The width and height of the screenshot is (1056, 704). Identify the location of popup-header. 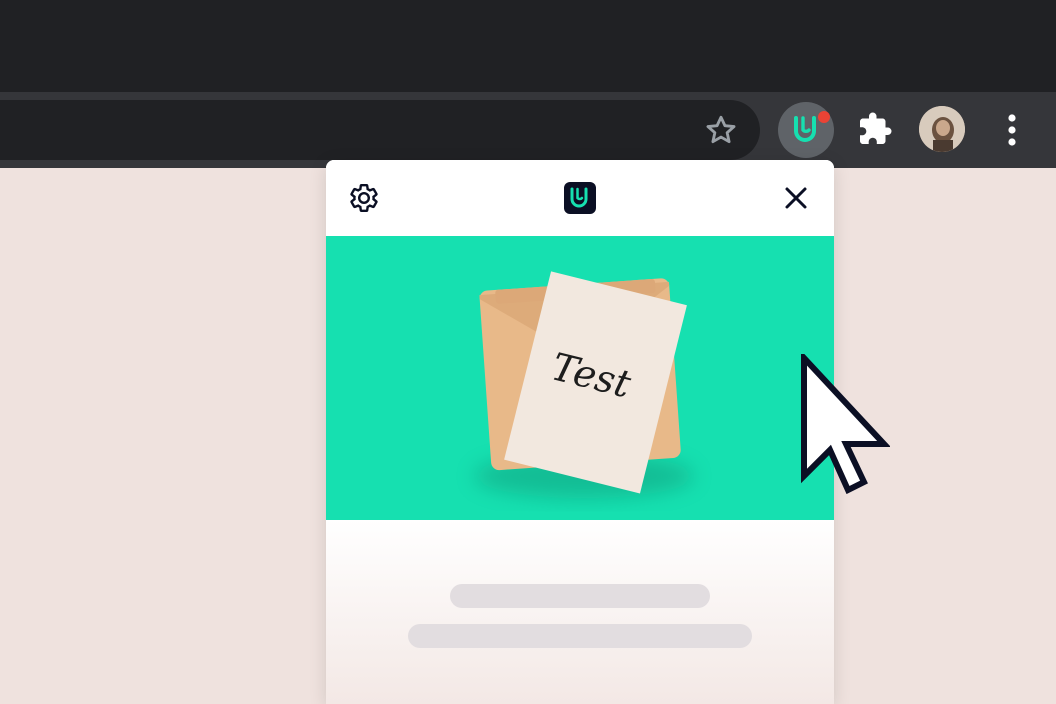
(580, 198).